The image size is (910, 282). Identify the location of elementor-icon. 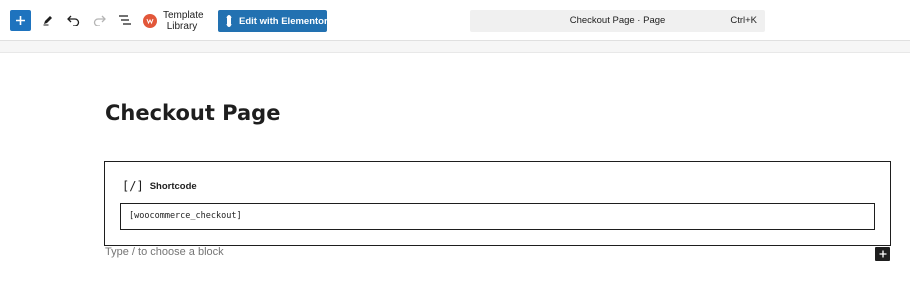
(229, 21).